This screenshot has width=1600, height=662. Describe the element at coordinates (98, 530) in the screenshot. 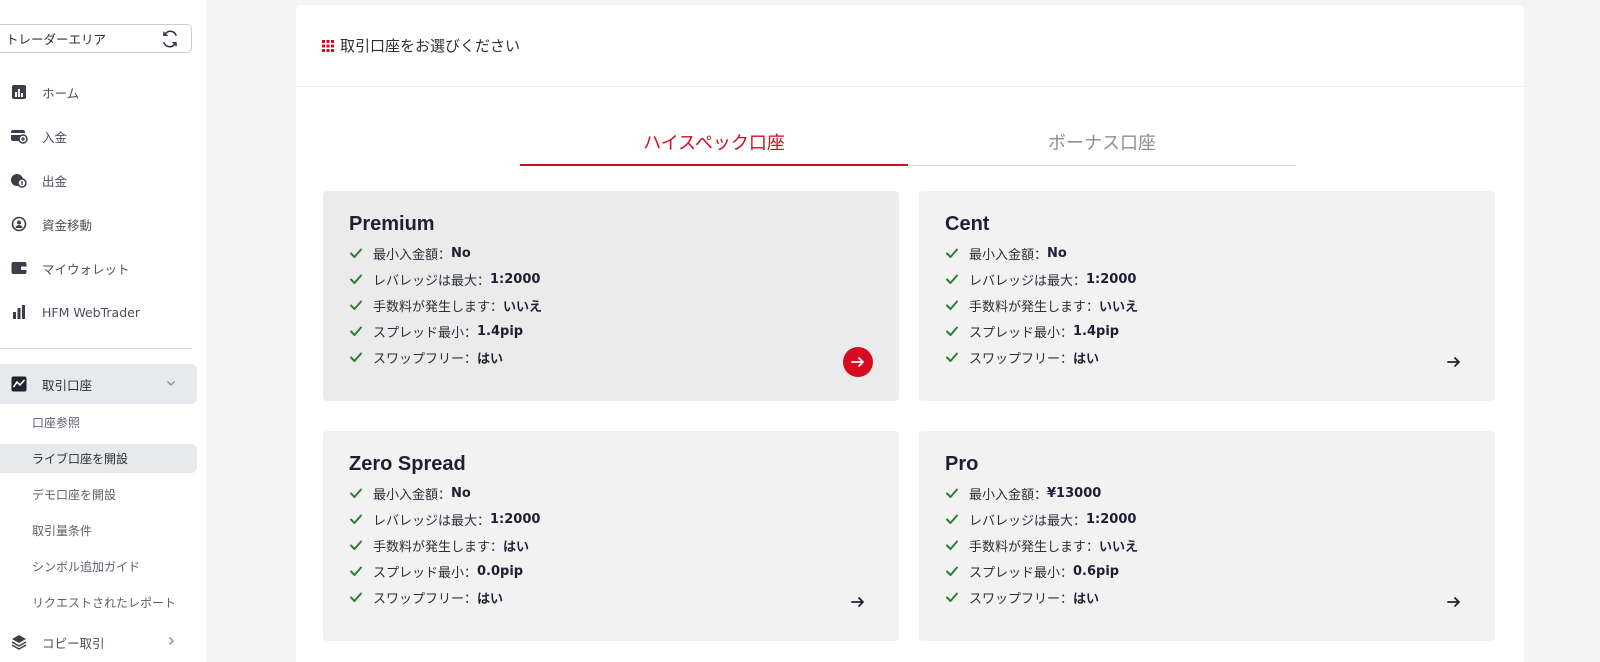

I see `sidebar-subitem-volume-conditions: 取引量条件` at that location.